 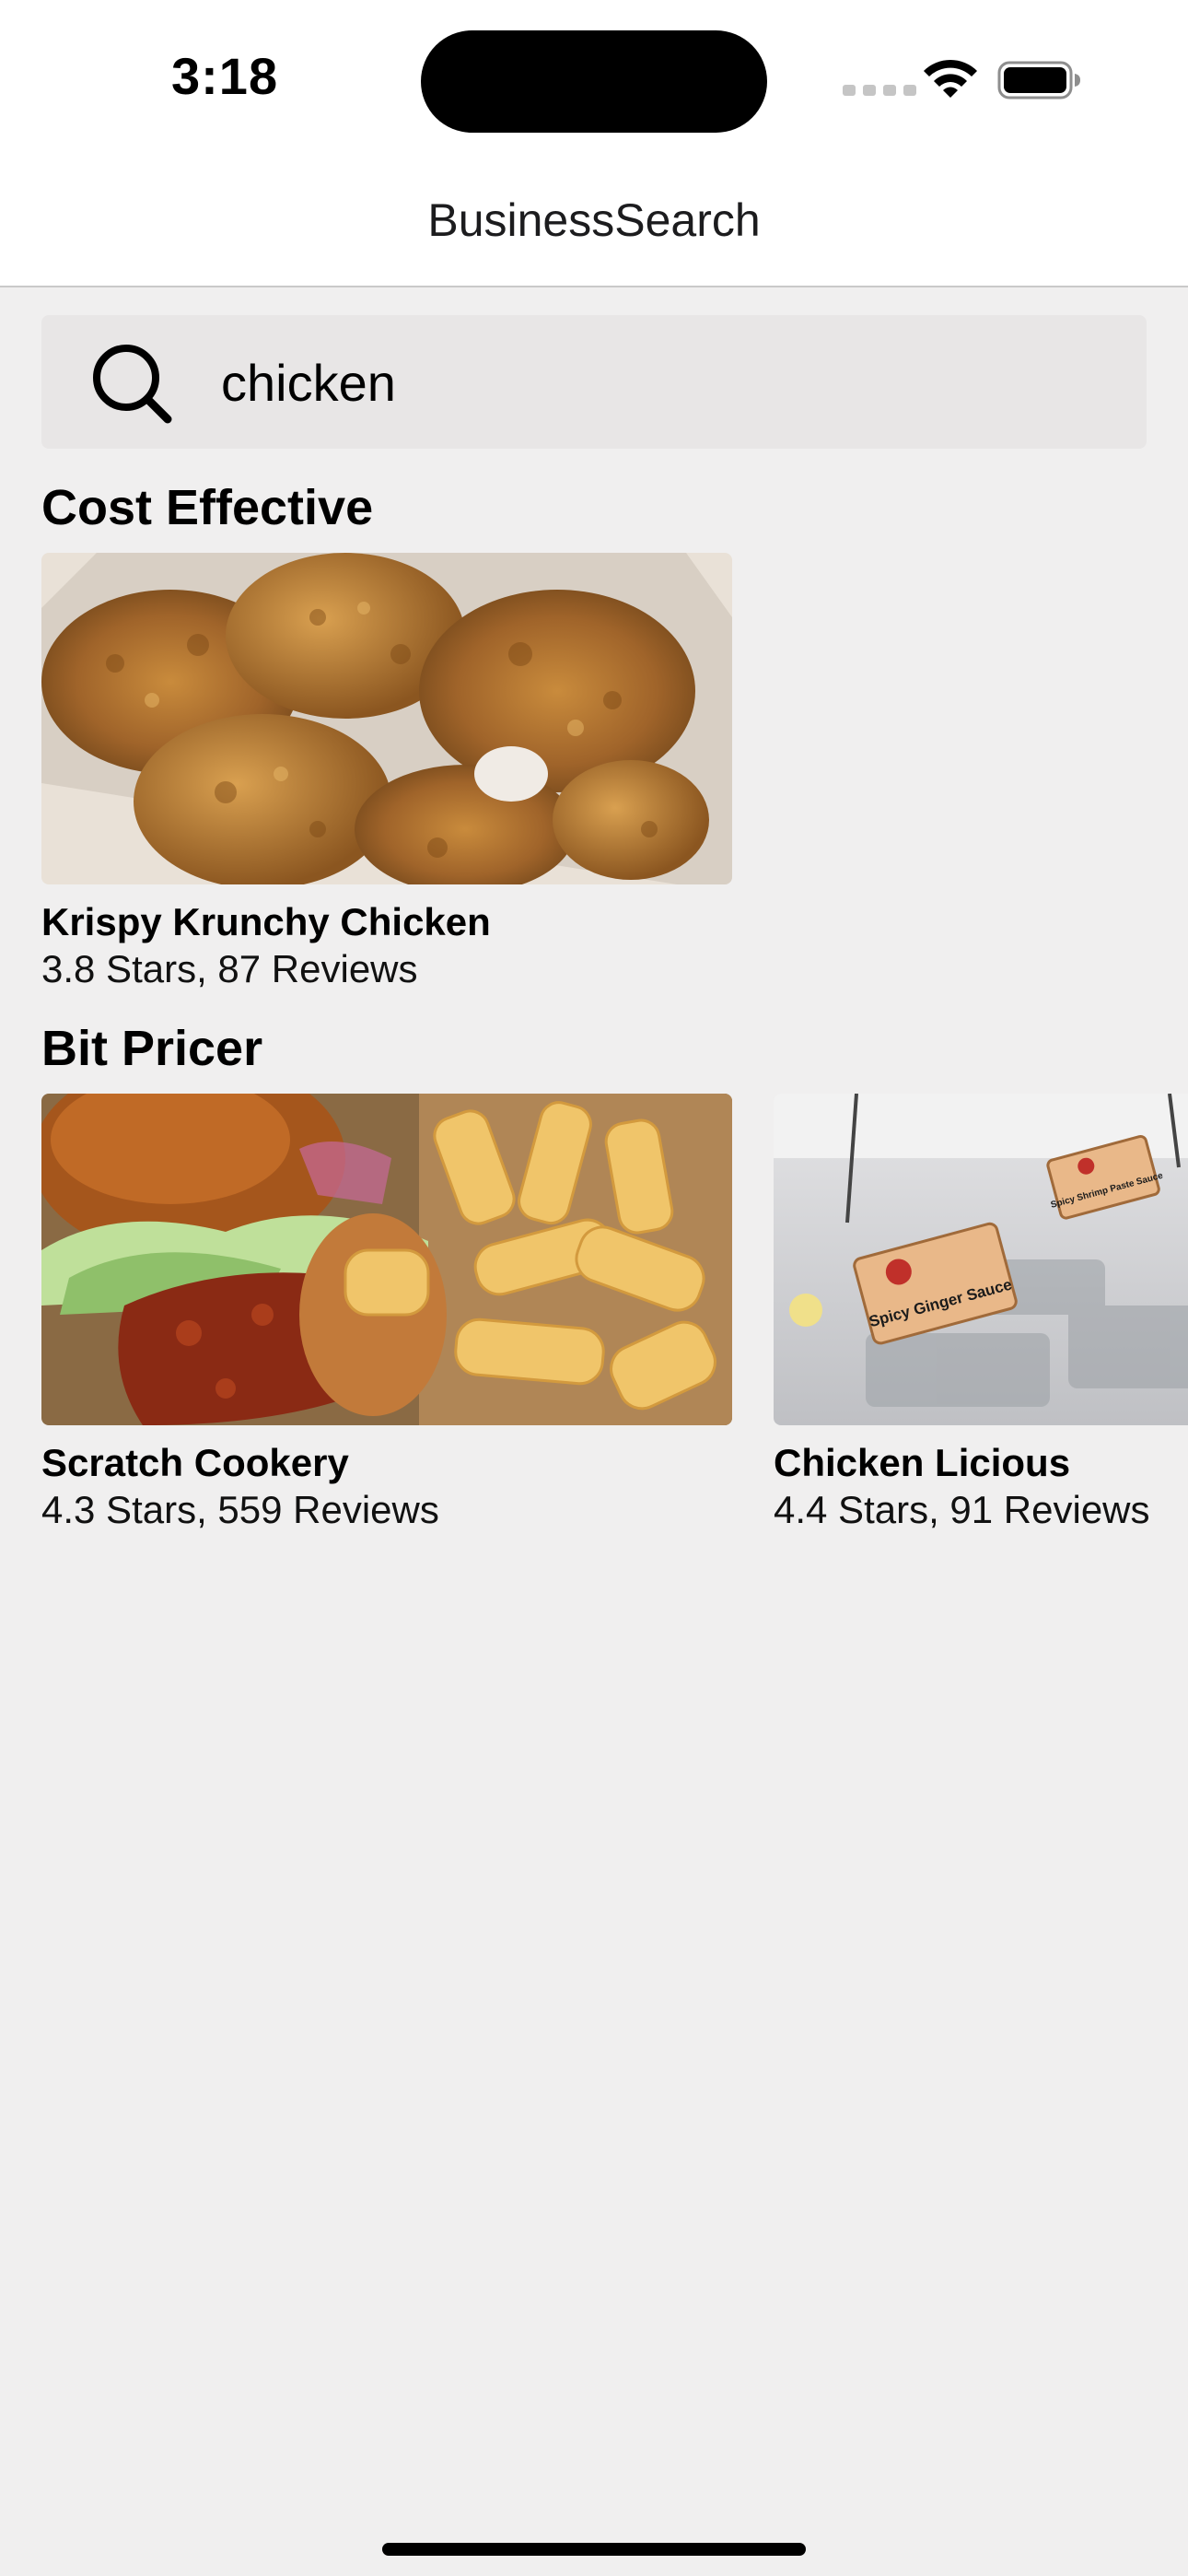 I want to click on dynamic-island, so click(x=594, y=81).